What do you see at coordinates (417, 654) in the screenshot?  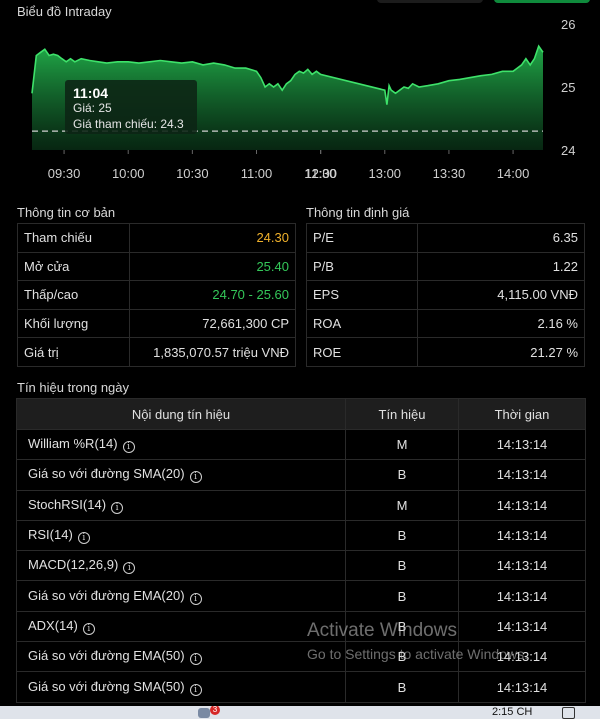 I see `activate-windows-hint: Go to Settings to activate Windows.` at bounding box center [417, 654].